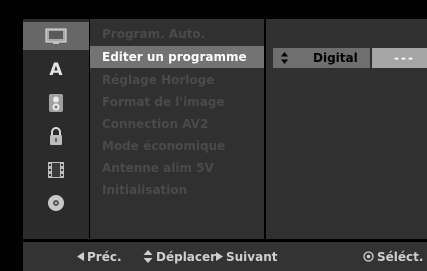 The height and width of the screenshot is (271, 427). Describe the element at coordinates (177, 80) in the screenshot. I see `menu-item-clock-setting: Réglage Horloge` at that location.